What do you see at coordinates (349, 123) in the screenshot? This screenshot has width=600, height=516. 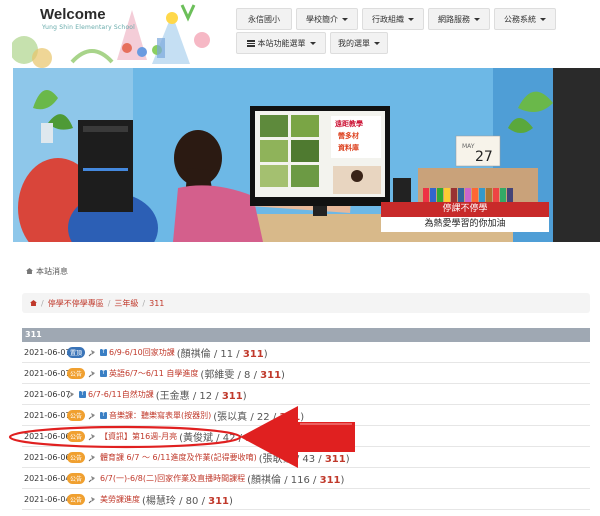 I see `screen-line-1: 遠距教學` at bounding box center [349, 123].